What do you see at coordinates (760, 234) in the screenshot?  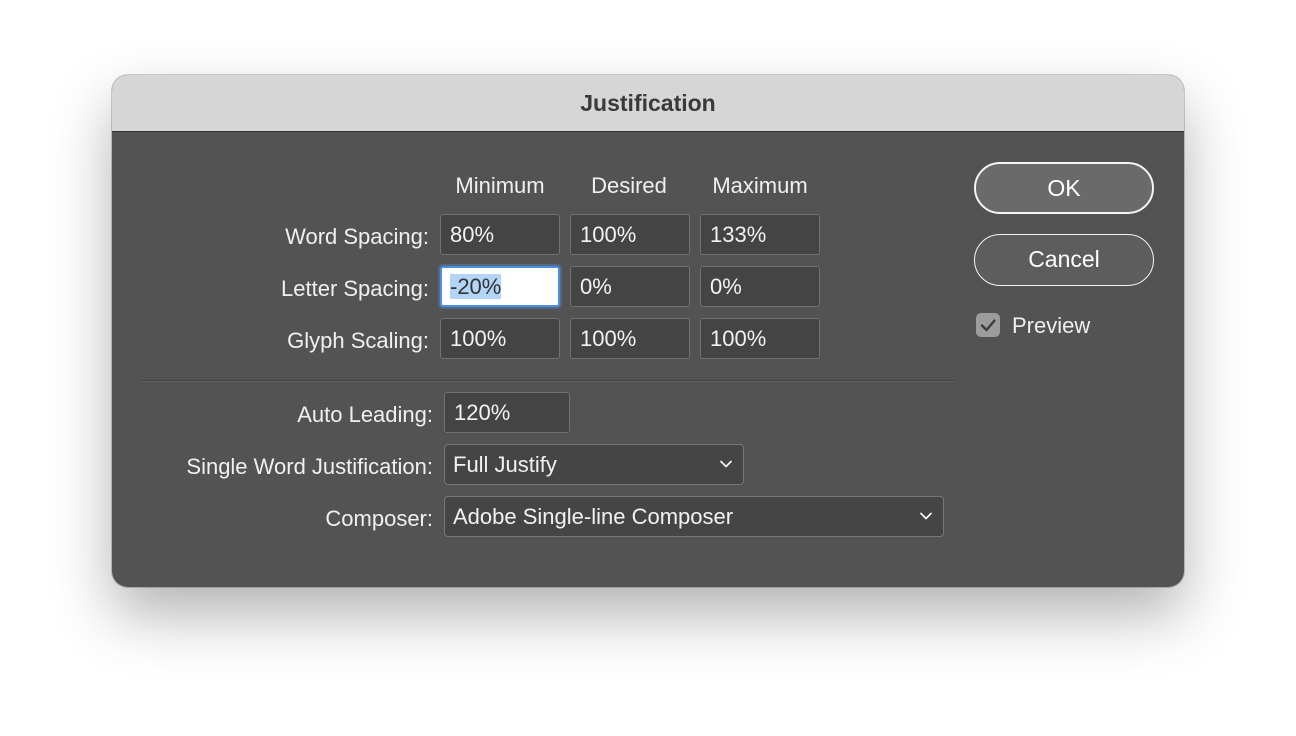 I see `word-spacing-max-field: 133%` at bounding box center [760, 234].